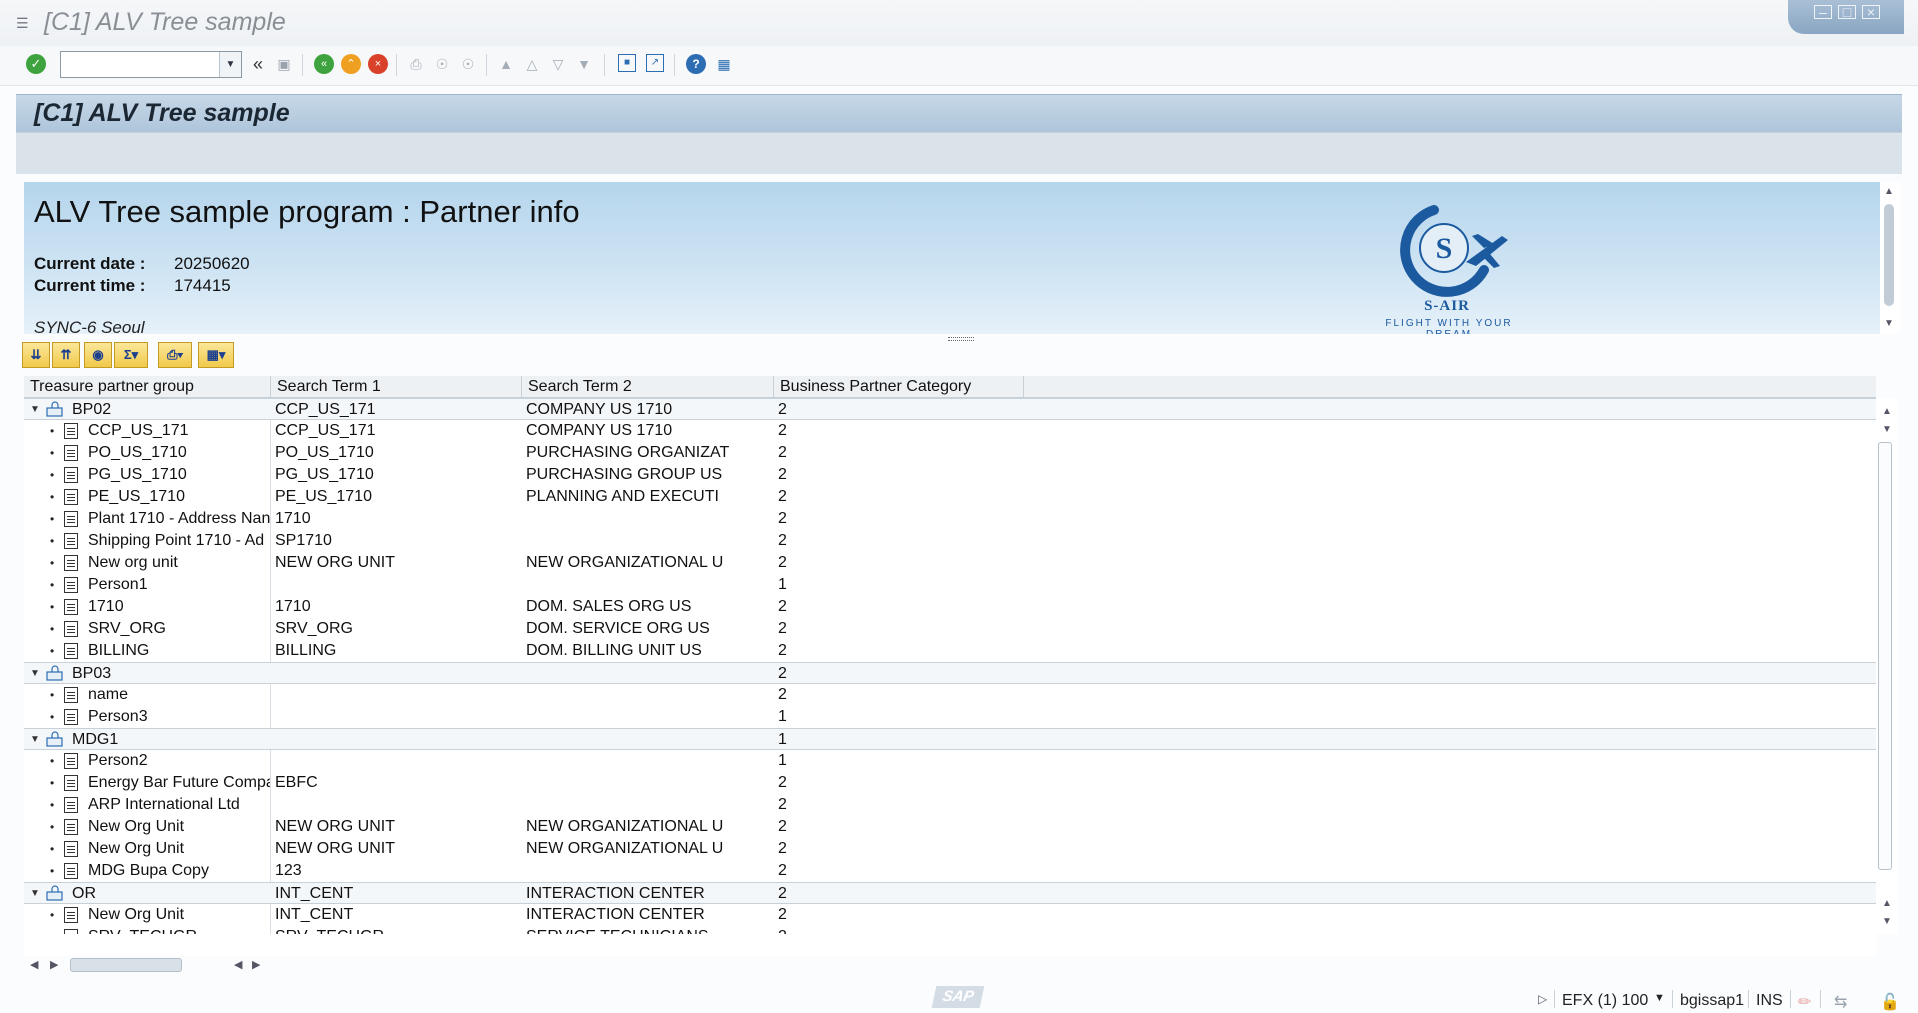  I want to click on tree-item-row: • ARP International Ltd 2, so click(950, 805).